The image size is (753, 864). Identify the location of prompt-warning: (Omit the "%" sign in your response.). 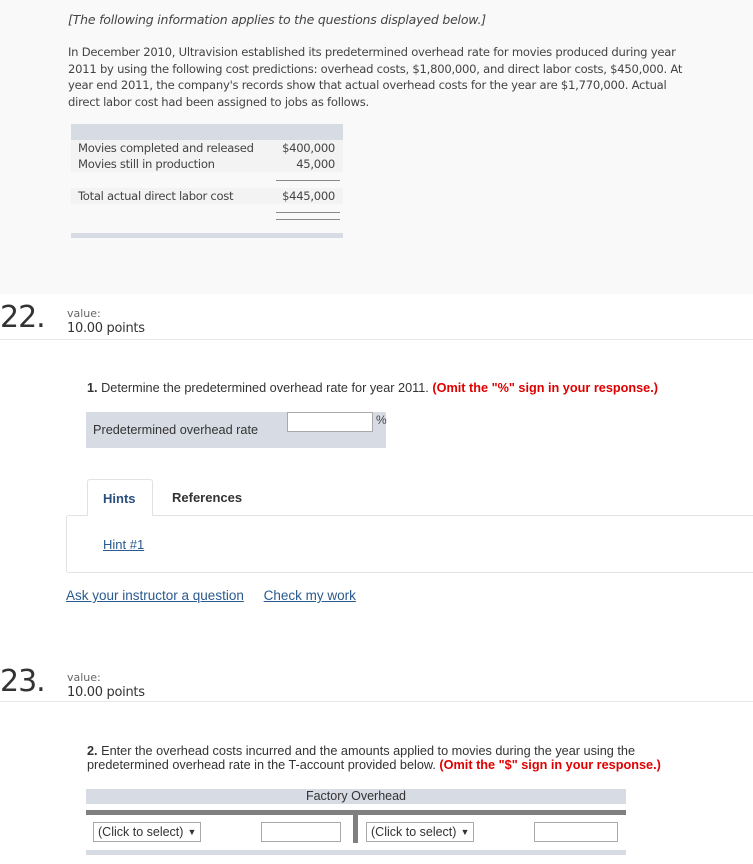
(545, 388).